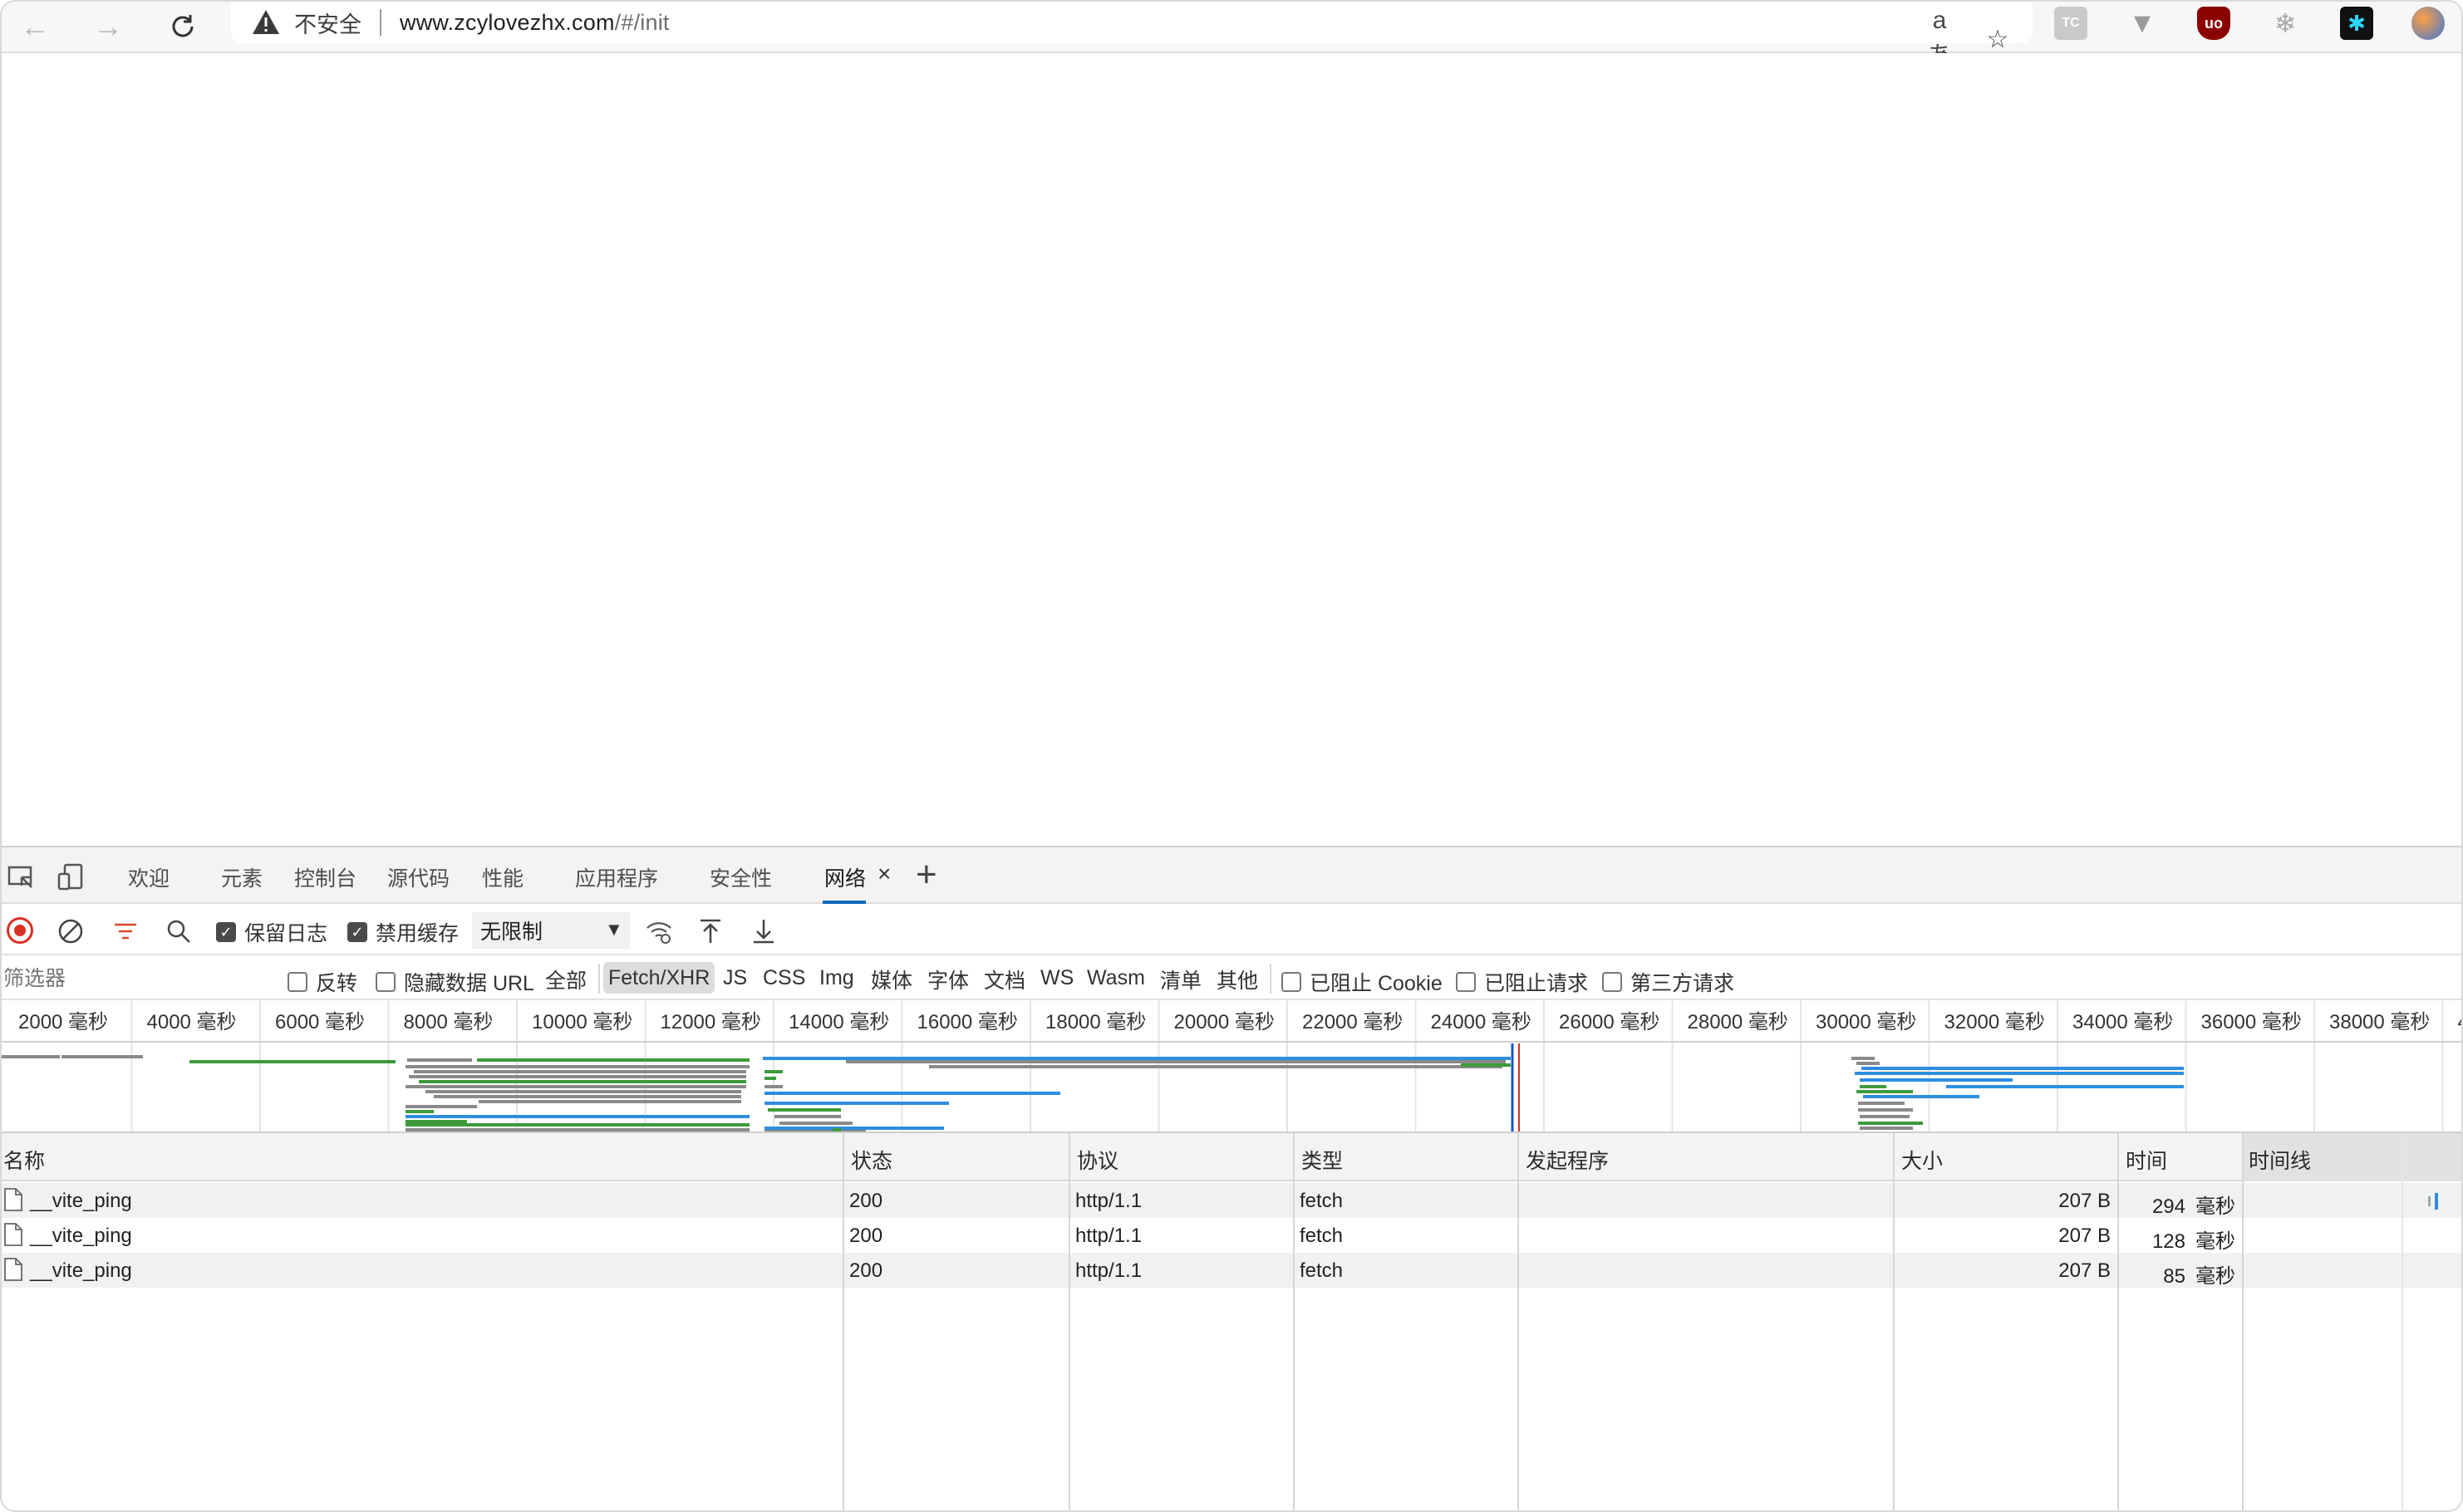 Image resolution: width=2463 pixels, height=1512 pixels. Describe the element at coordinates (1682, 984) in the screenshot. I see `third-party-label: 第三方请求` at that location.